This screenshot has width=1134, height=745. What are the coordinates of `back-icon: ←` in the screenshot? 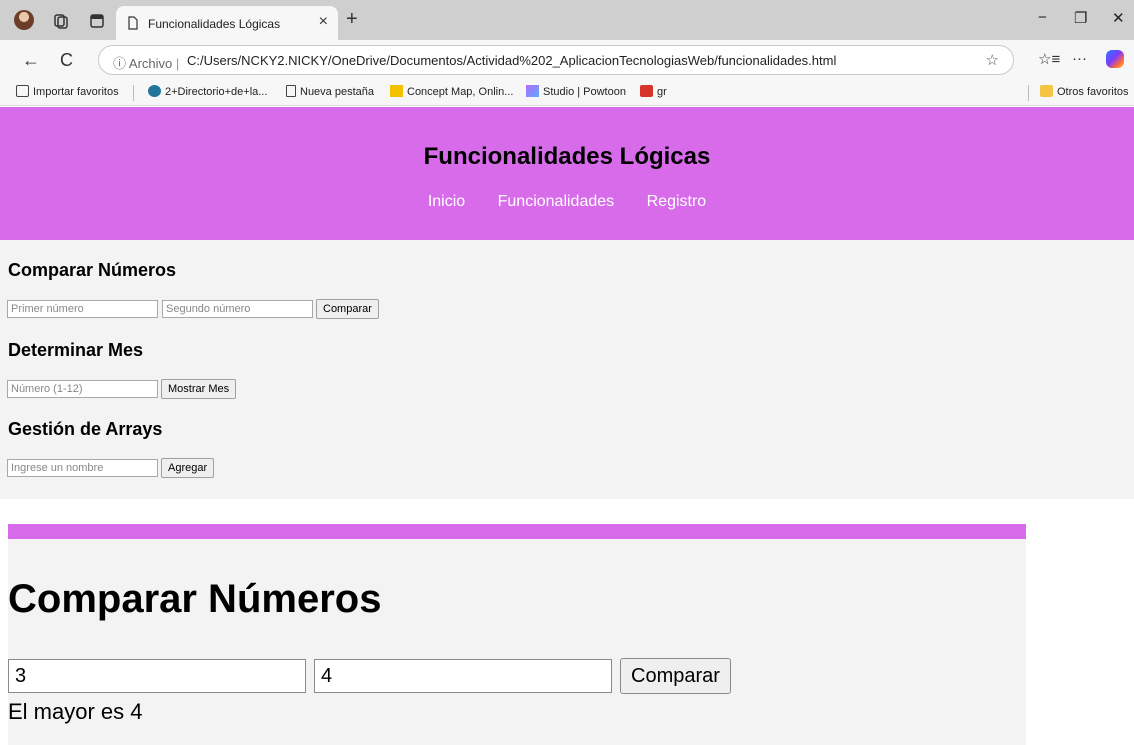 It's located at (31, 60).